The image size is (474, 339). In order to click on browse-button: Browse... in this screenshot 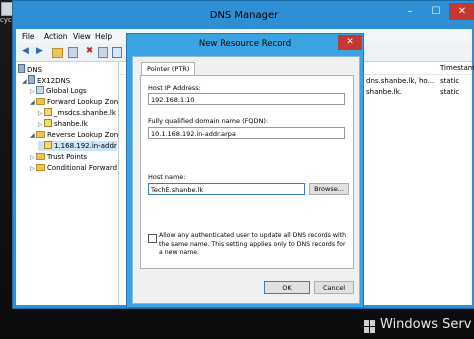, I will do `click(329, 189)`.